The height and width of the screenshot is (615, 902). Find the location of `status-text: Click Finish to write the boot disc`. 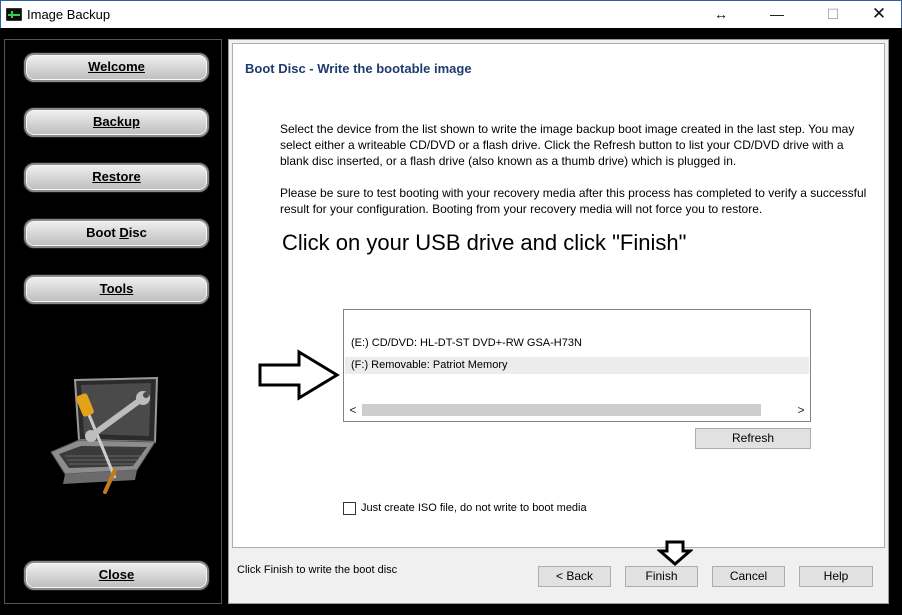

status-text: Click Finish to write the boot disc is located at coordinates (317, 570).